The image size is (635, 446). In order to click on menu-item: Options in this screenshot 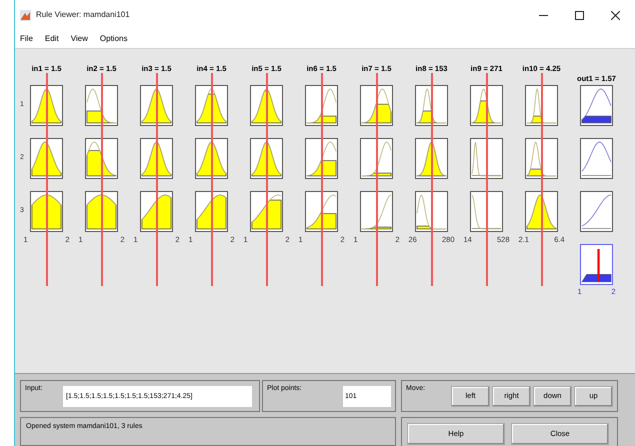, I will do `click(114, 39)`.